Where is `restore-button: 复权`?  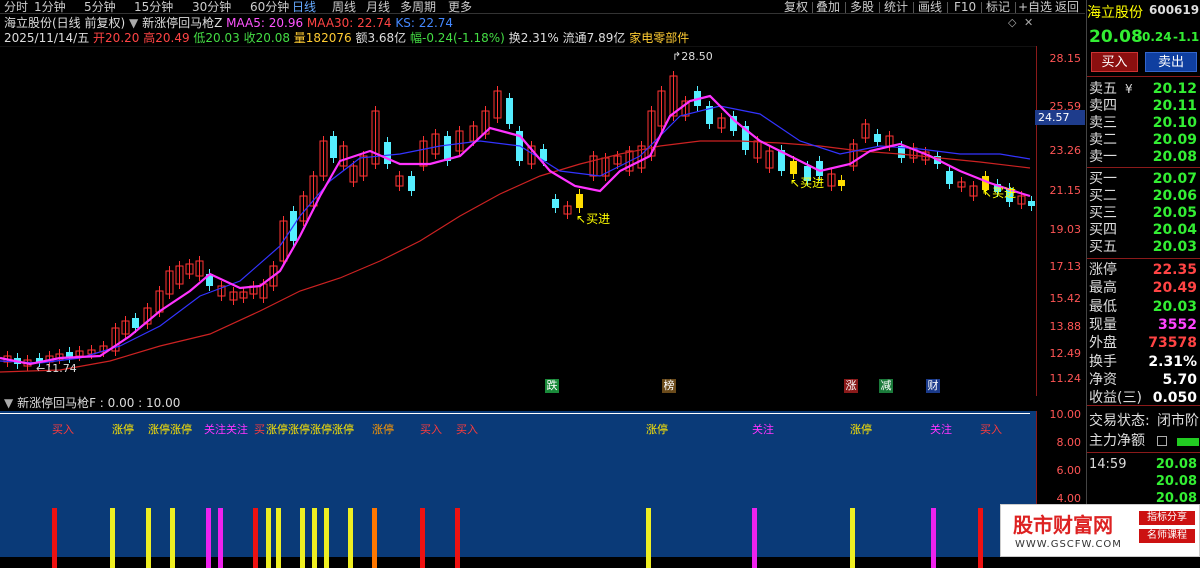
restore-button: 复权 is located at coordinates (796, 7).